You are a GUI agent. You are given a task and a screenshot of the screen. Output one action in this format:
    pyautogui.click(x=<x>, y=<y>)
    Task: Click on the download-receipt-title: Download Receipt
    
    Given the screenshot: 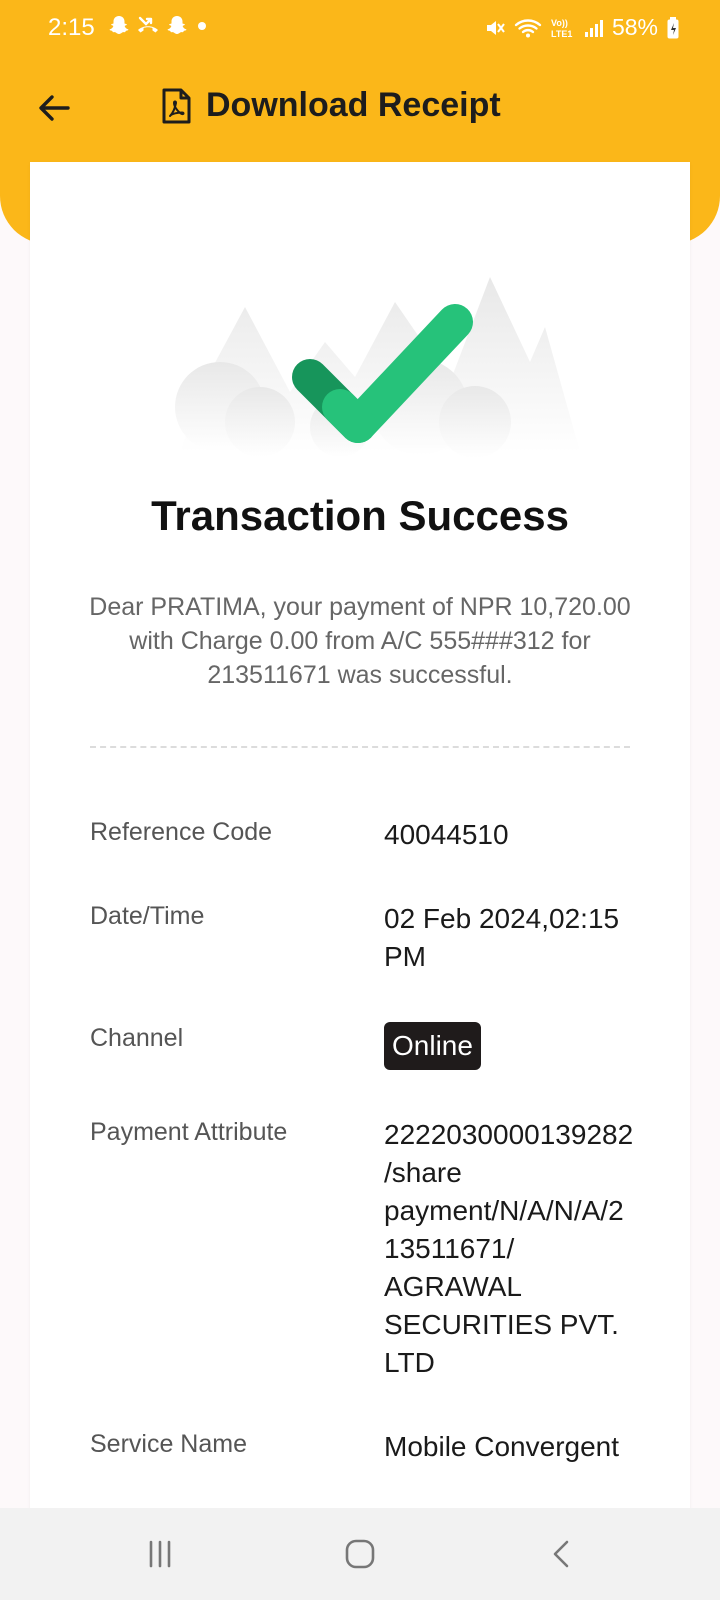 What is the action you would take?
    pyautogui.click(x=330, y=105)
    